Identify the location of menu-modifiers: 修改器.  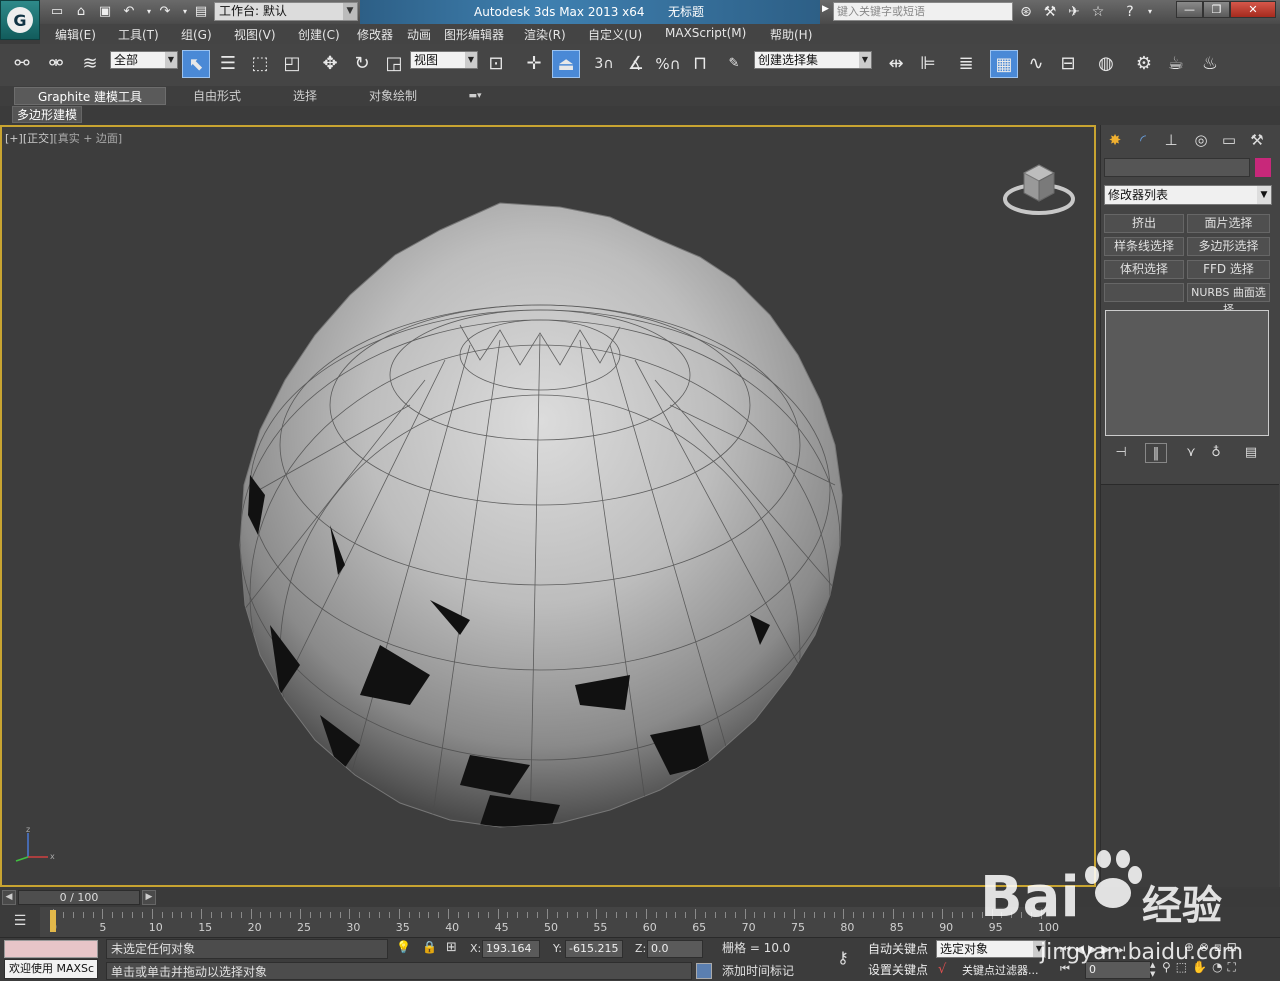
(375, 34).